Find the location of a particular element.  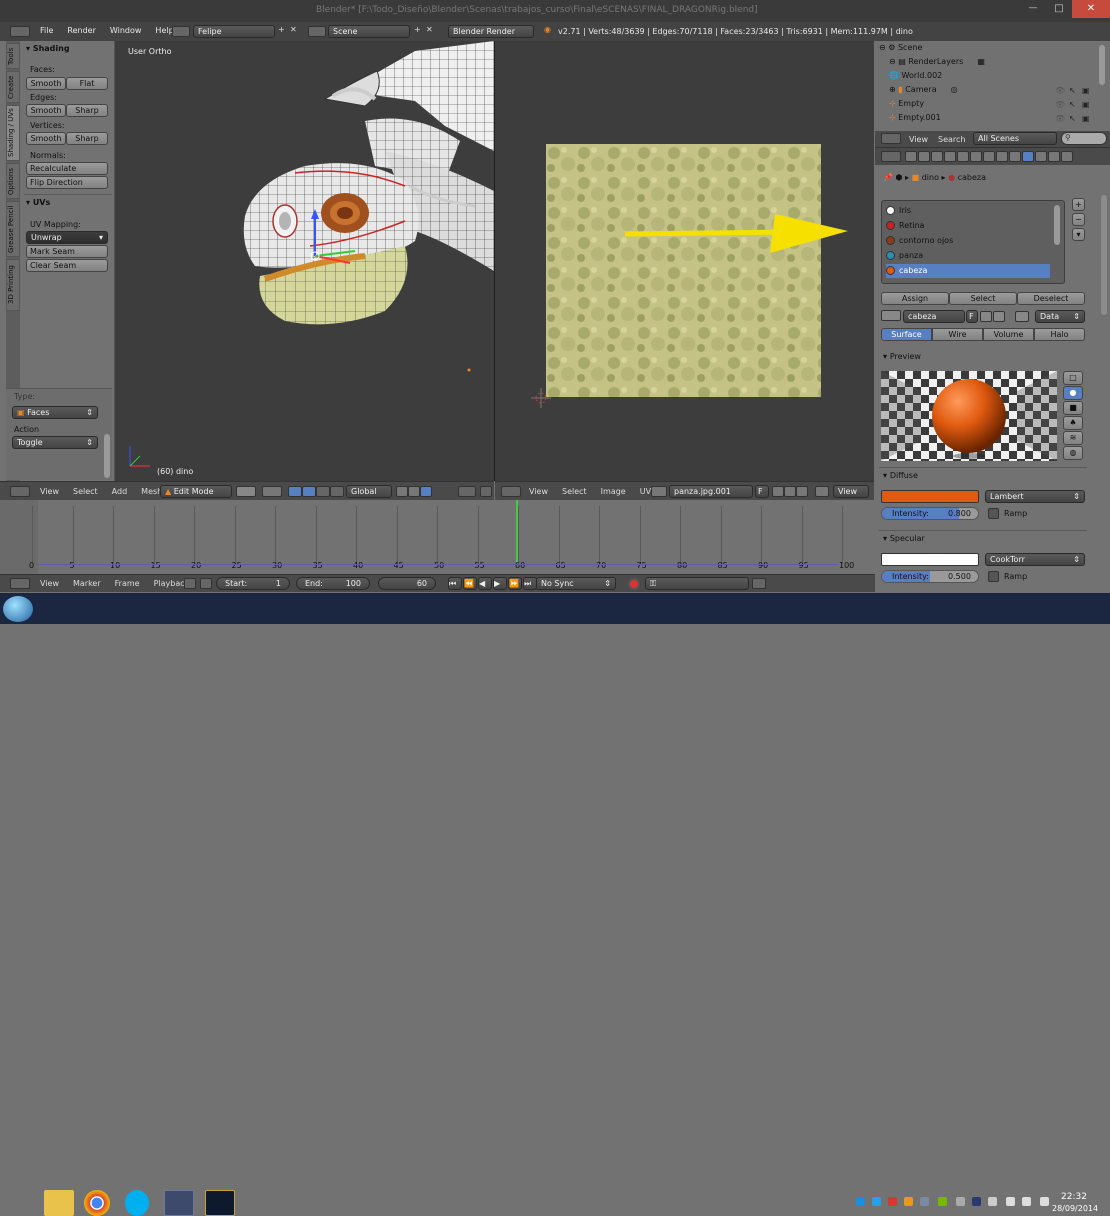

dropbox-icon is located at coordinates (860, 1201).